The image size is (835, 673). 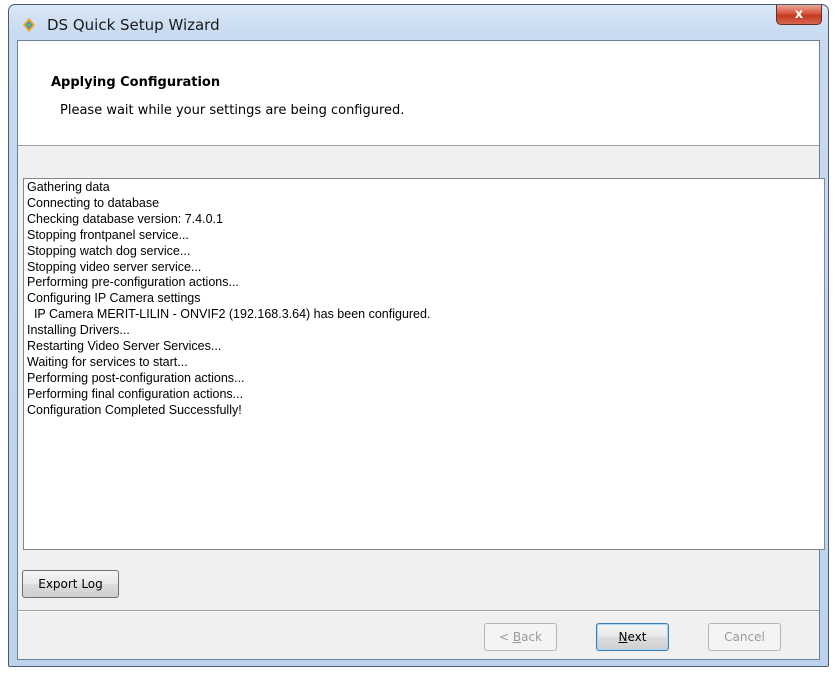 I want to click on page-title: Applying Configuration, so click(x=136, y=82).